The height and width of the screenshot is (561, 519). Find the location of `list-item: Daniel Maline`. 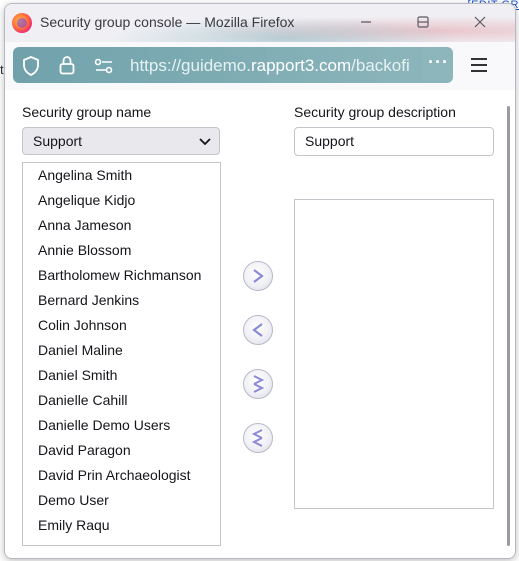

list-item: Daniel Maline is located at coordinates (121, 350).